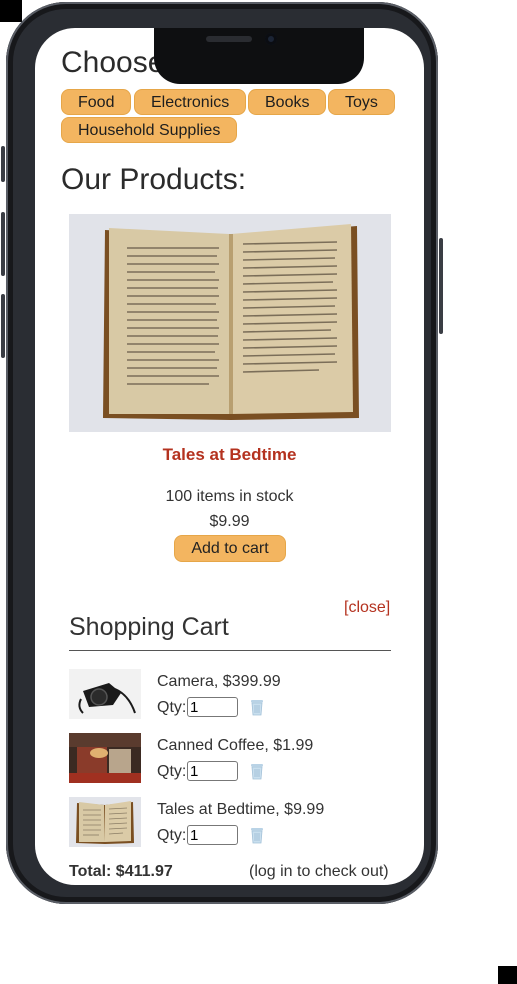  Describe the element at coordinates (234, 696) in the screenshot. I see `cart-item: Camera, $399.99 Qty:` at that location.